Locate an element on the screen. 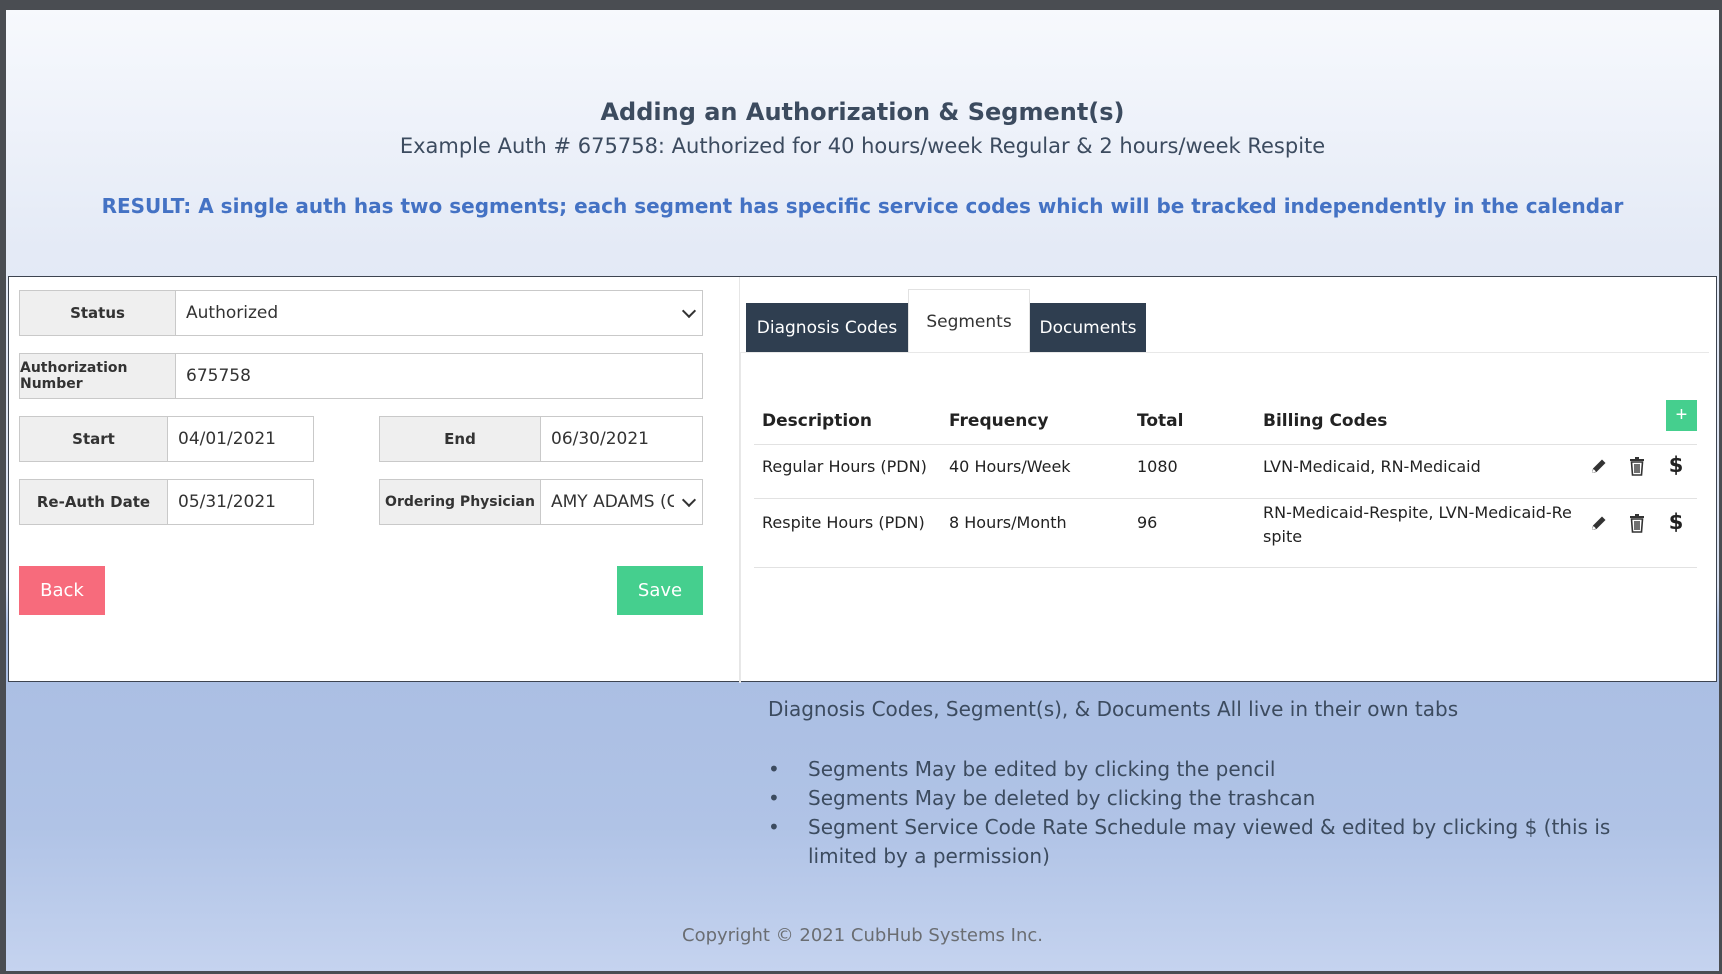 The width and height of the screenshot is (1722, 974). slide-title: Adding an Authorization & Segment(s) is located at coordinates (862, 112).